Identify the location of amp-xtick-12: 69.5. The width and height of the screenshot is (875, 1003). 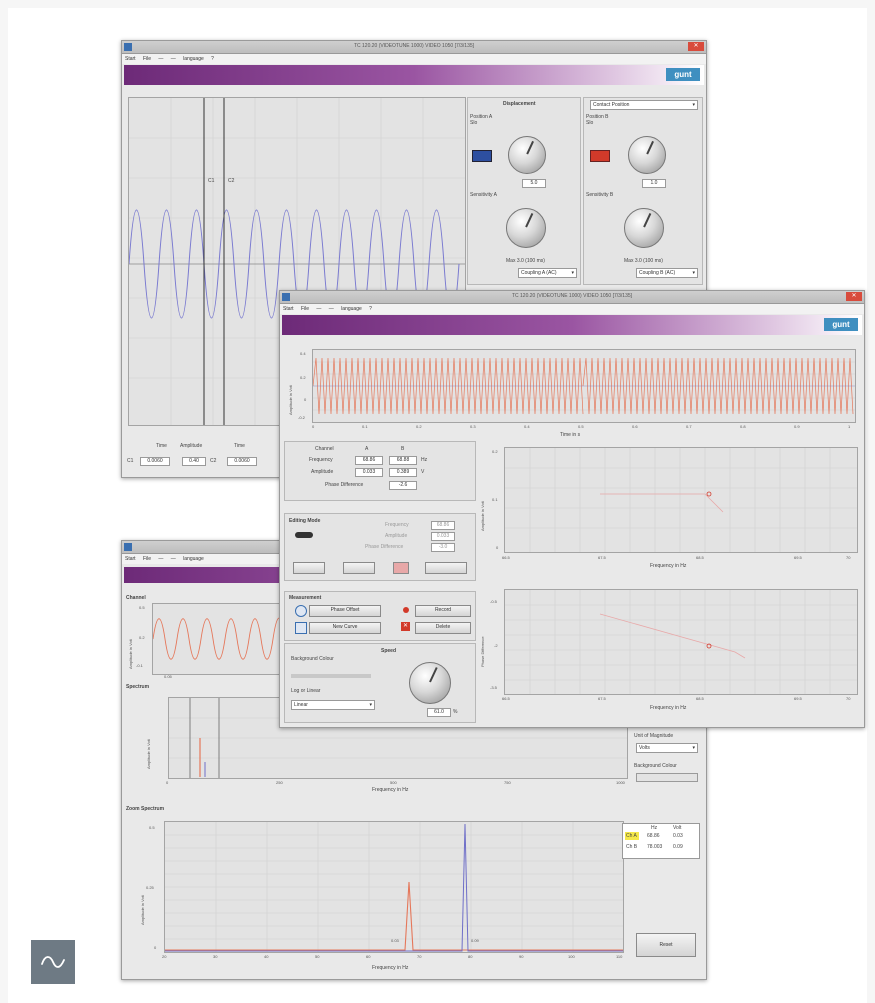
(798, 557).